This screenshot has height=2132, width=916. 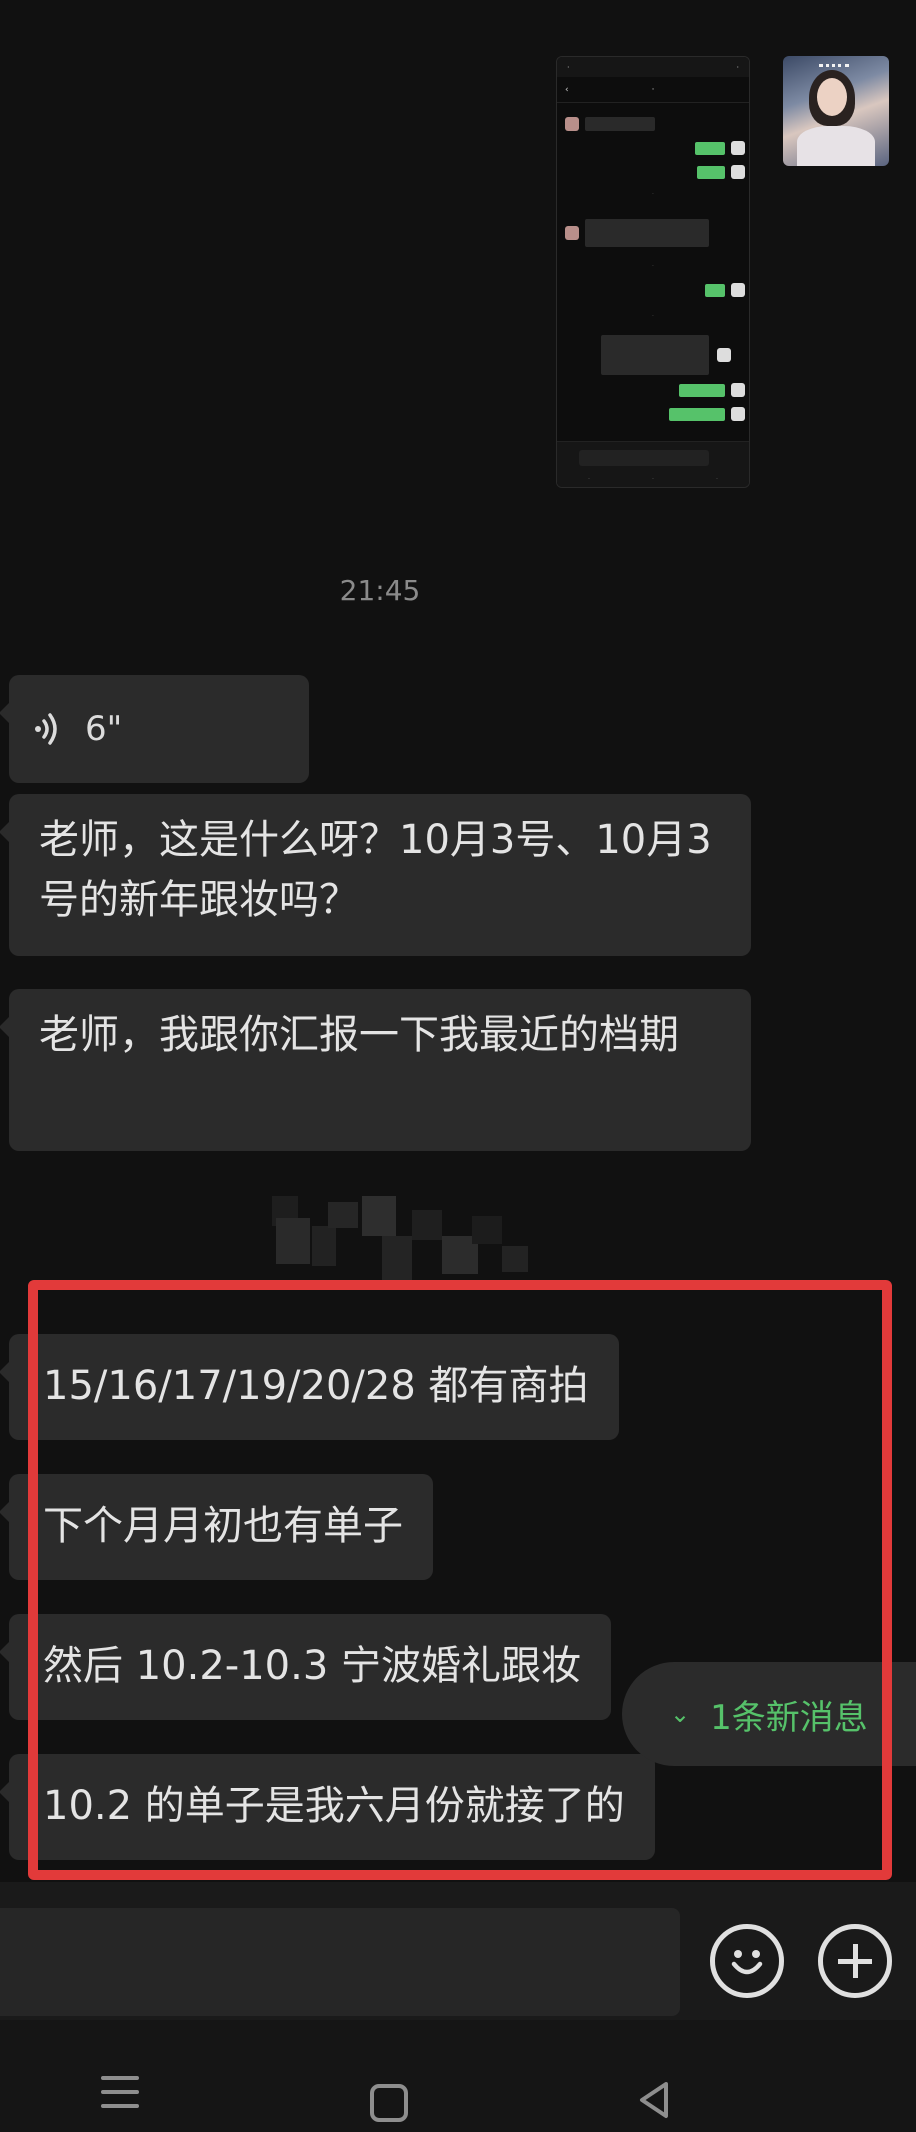 I want to click on new-message-button: ⌄ 1条新消息, so click(x=769, y=1714).